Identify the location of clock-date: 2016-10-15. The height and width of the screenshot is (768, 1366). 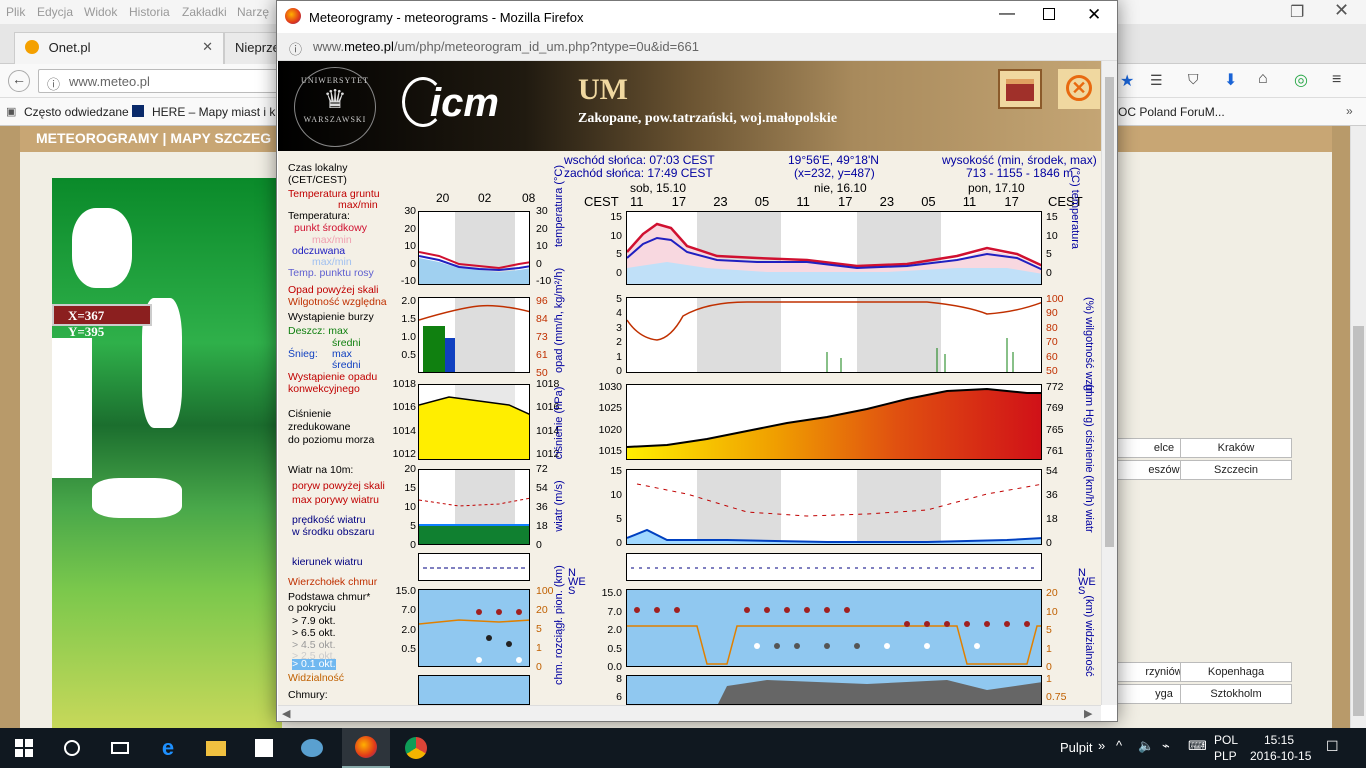
(1280, 756).